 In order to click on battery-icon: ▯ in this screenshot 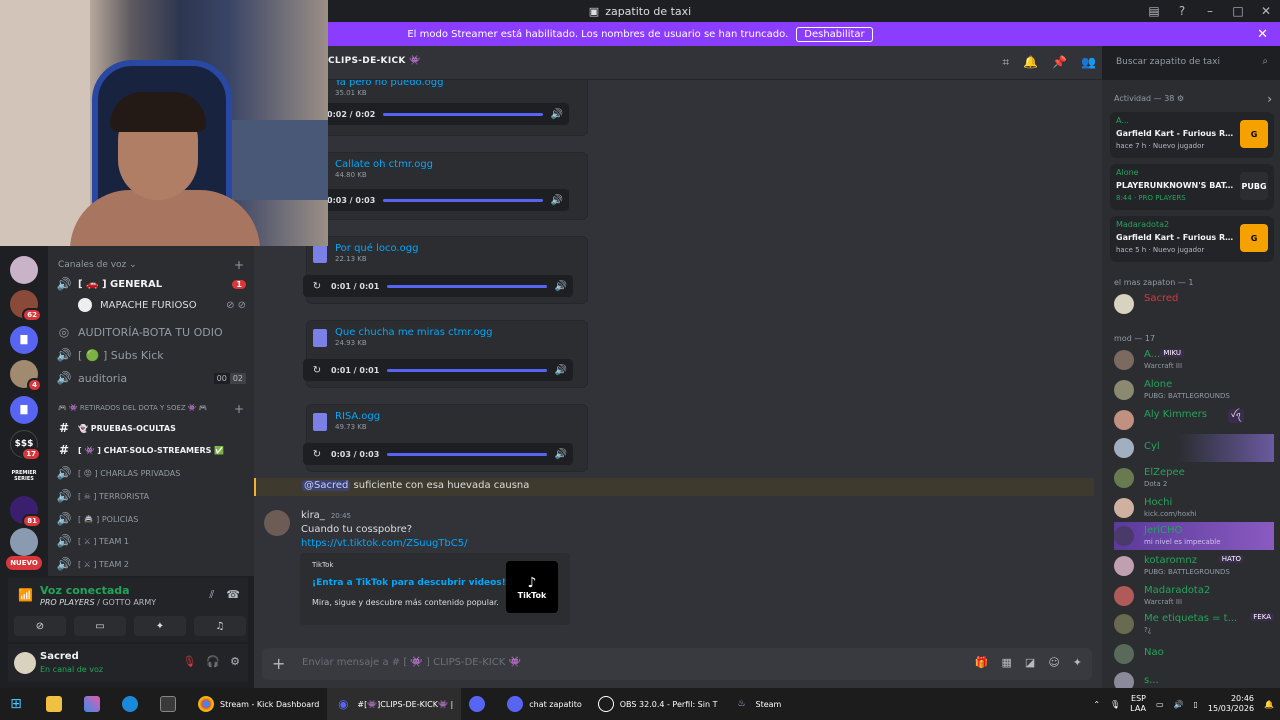, I will do `click(1196, 704)`.